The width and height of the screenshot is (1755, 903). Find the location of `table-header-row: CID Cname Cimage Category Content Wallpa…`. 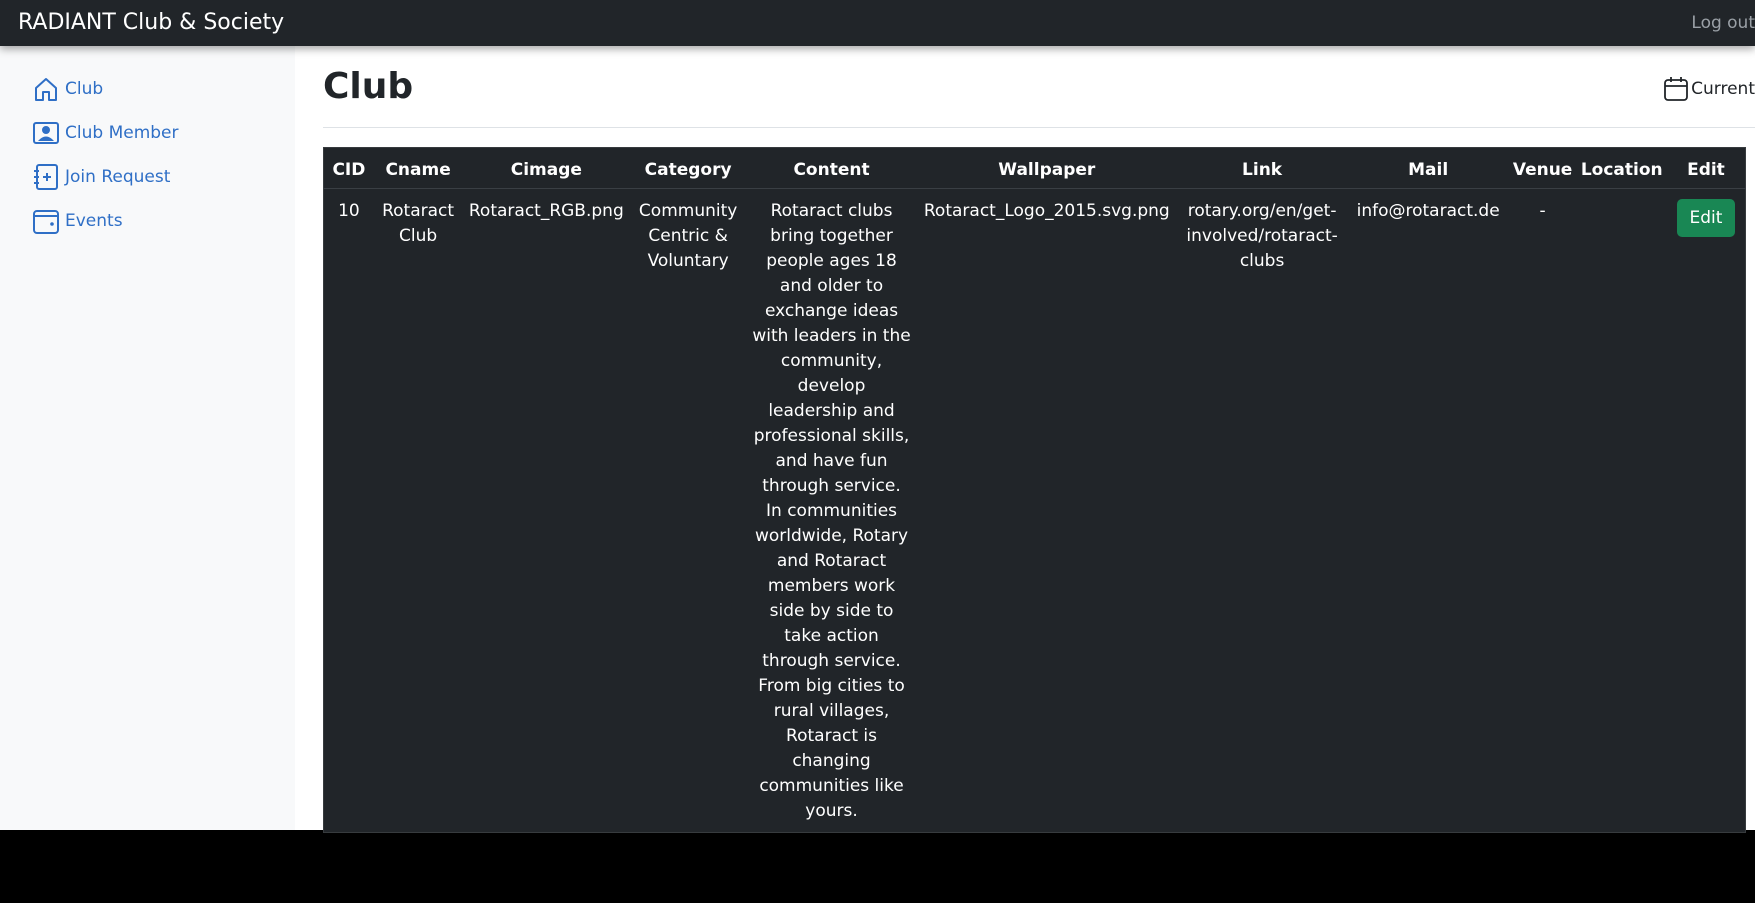

table-header-row: CID Cname Cimage Category Content Wallpa… is located at coordinates (1034, 168).